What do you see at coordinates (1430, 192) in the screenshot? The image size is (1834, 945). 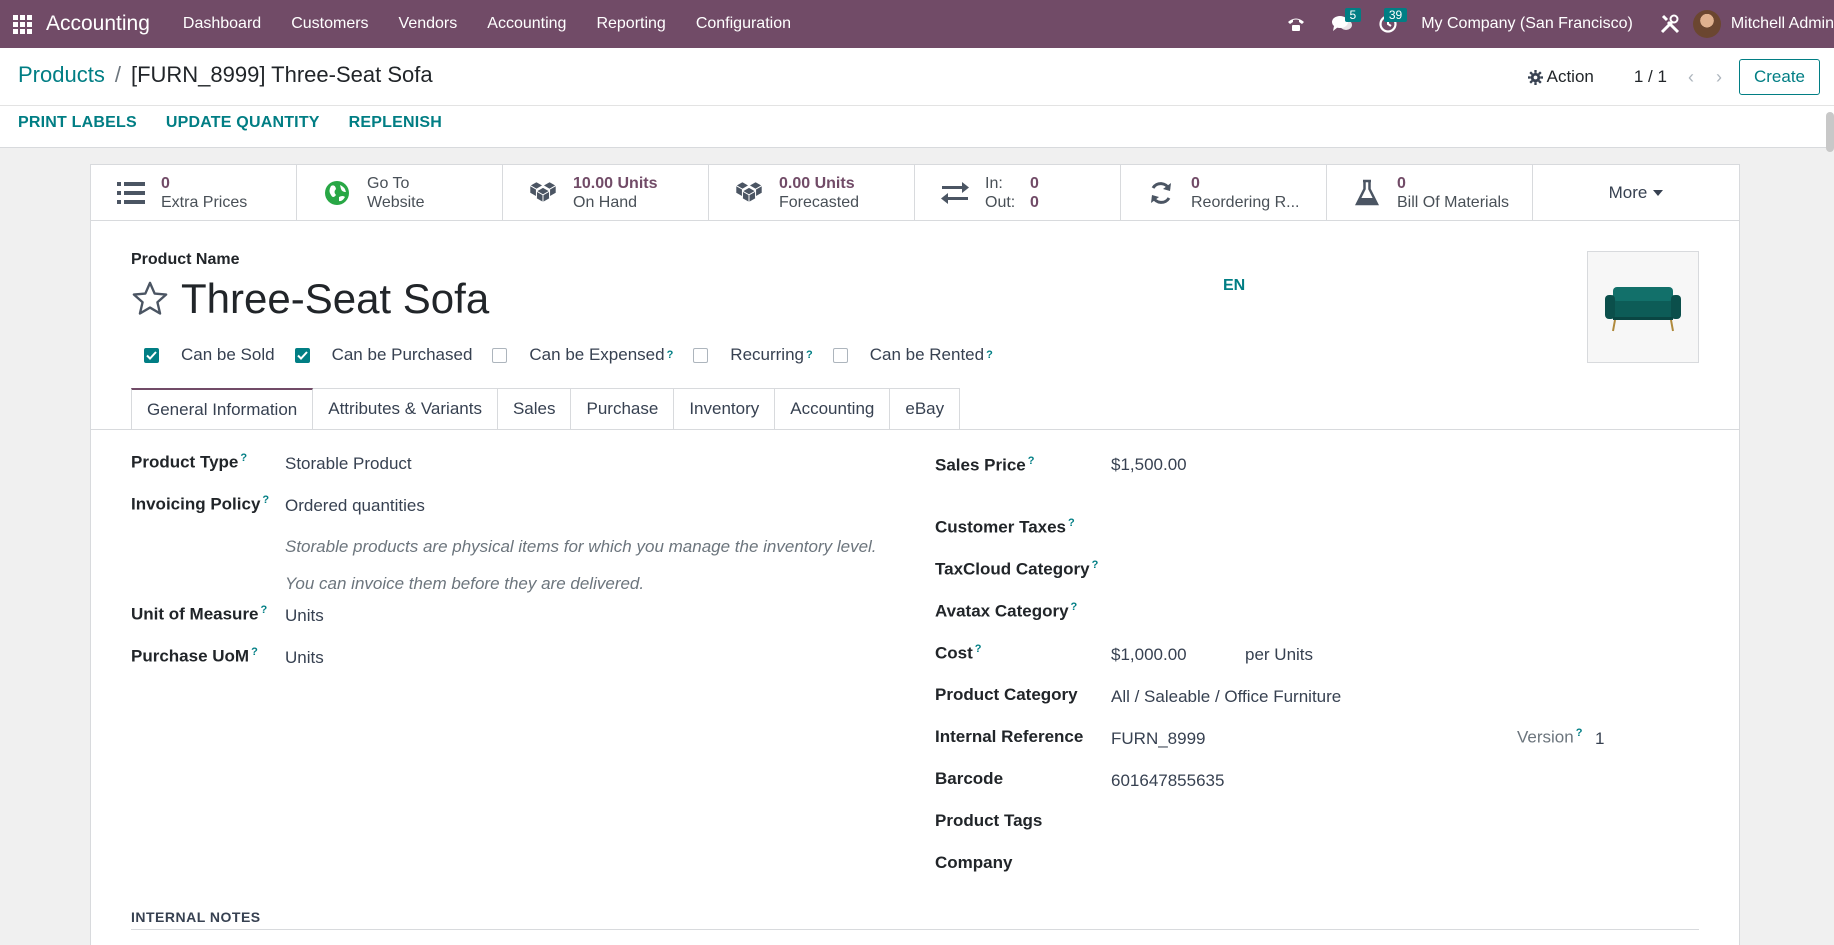 I see `bill-of-materials-button: 0 Bill Of Materials` at bounding box center [1430, 192].